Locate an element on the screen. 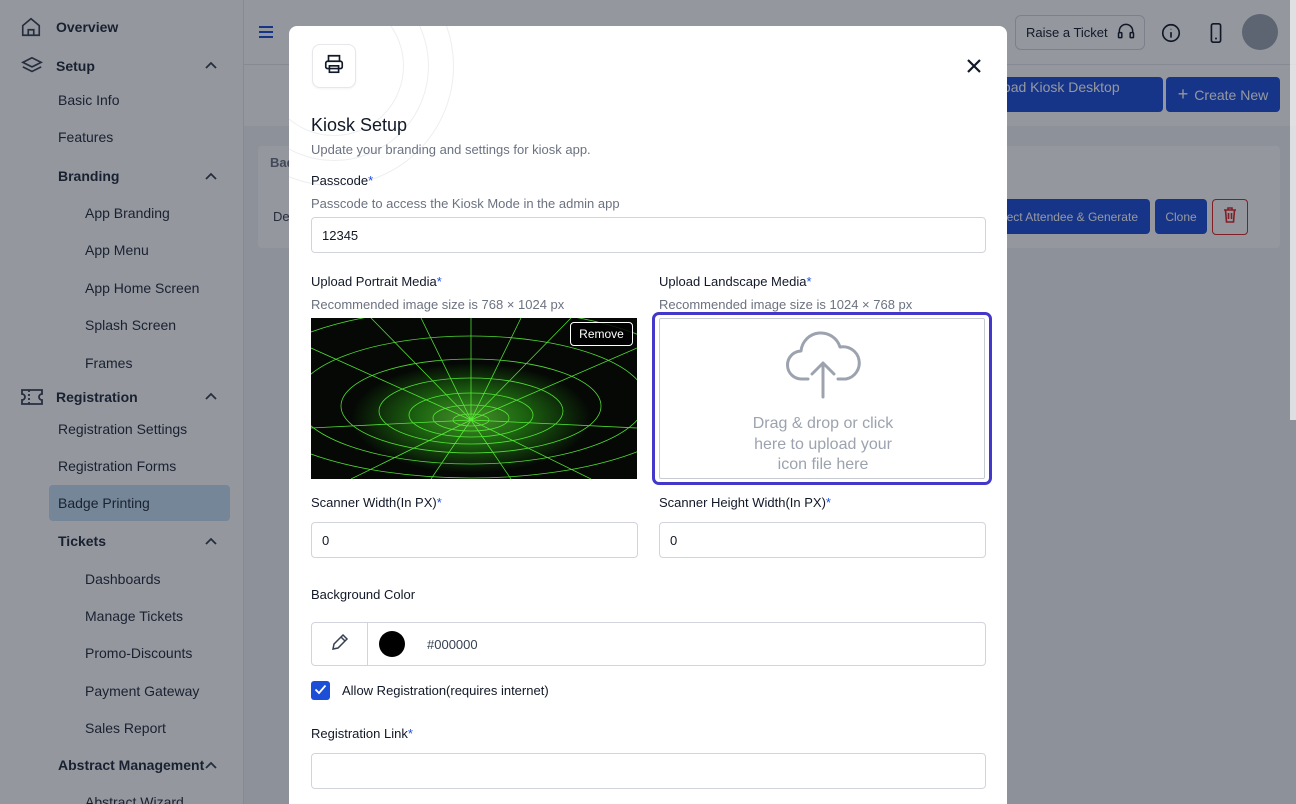  scanner-height-label: Scanner Height Width(In PX)* is located at coordinates (745, 502).